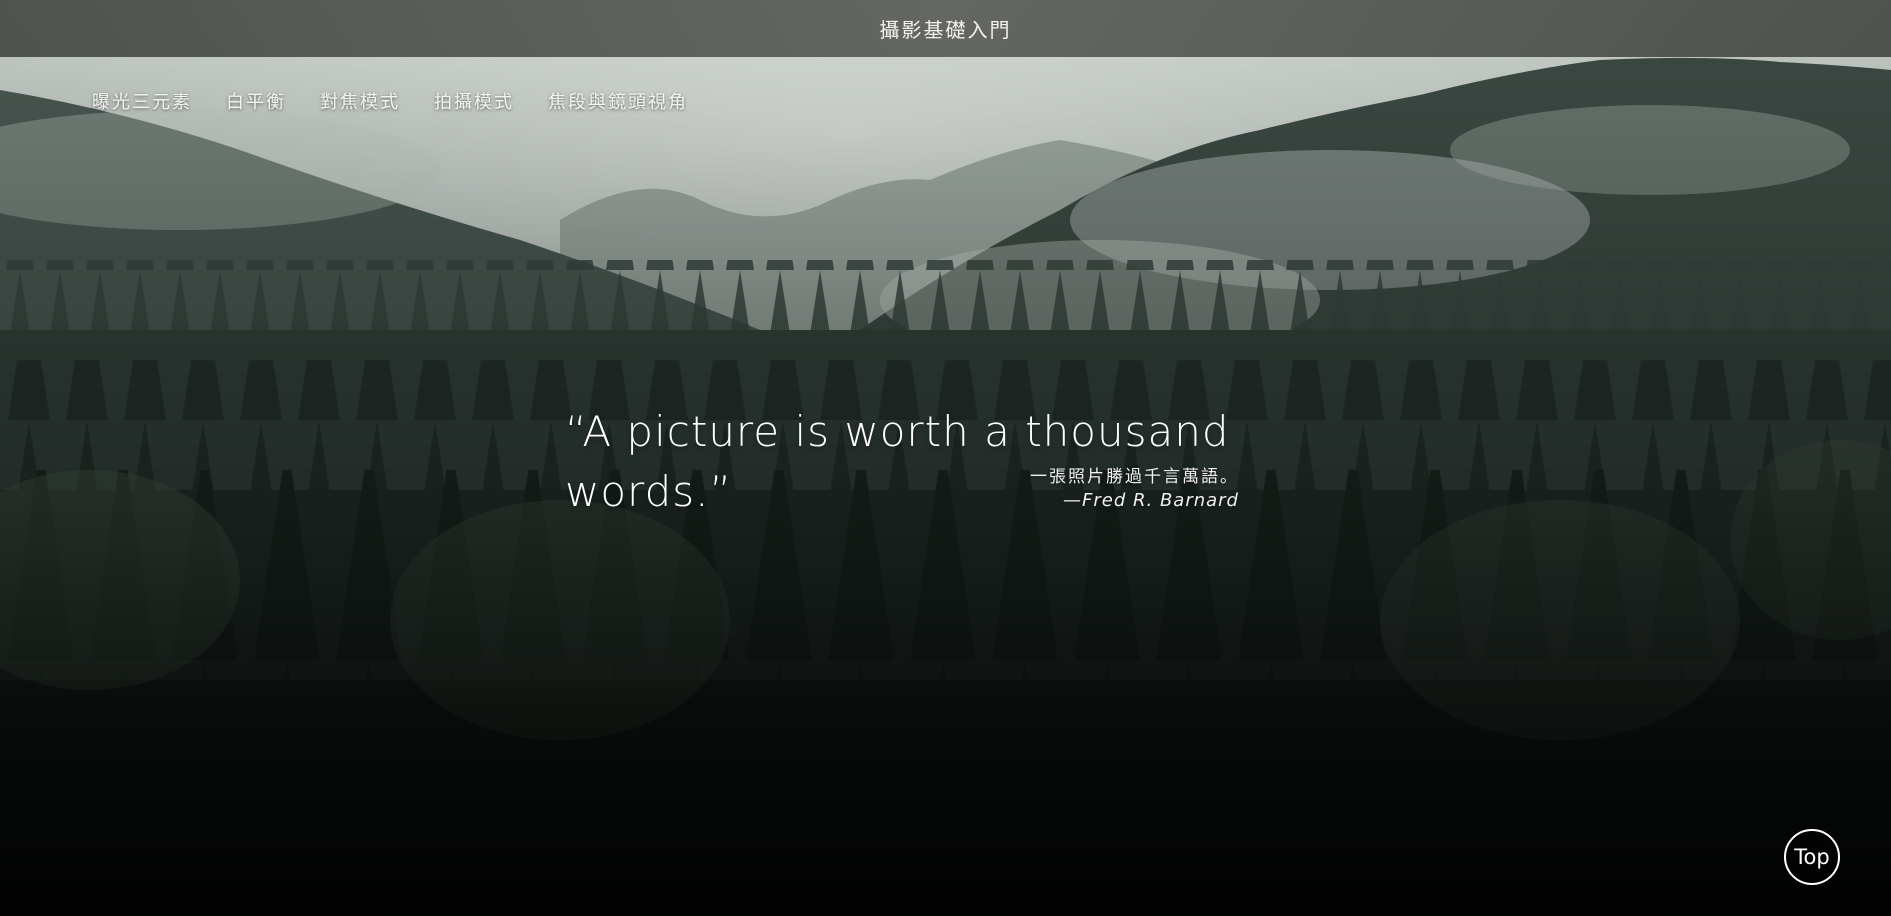 The width and height of the screenshot is (1891, 916). I want to click on hero-quote-author: —Fred R. Barnard, so click(1151, 500).